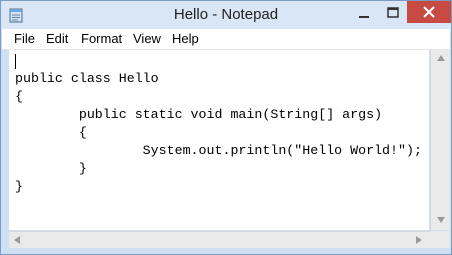 This screenshot has width=452, height=255. What do you see at coordinates (147, 39) in the screenshot?
I see `menu-view: View` at bounding box center [147, 39].